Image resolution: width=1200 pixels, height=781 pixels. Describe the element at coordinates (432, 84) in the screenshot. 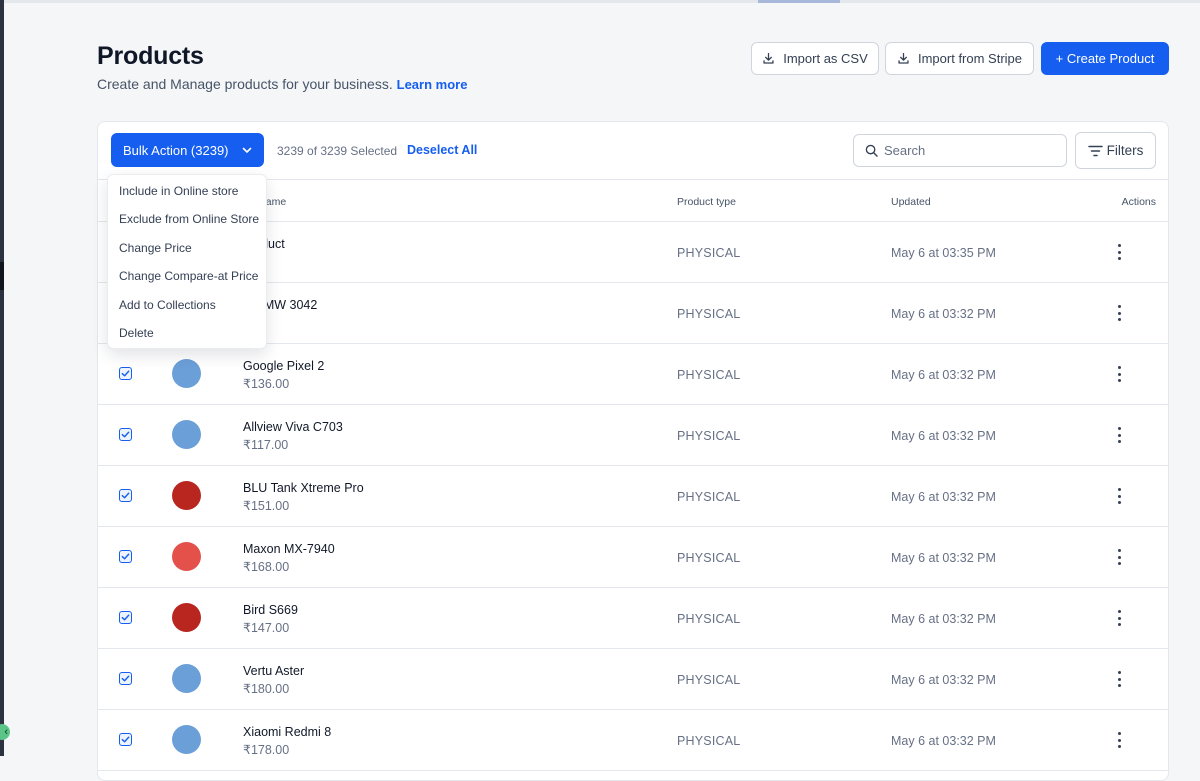

I see `learn-more-link: Learn more` at that location.